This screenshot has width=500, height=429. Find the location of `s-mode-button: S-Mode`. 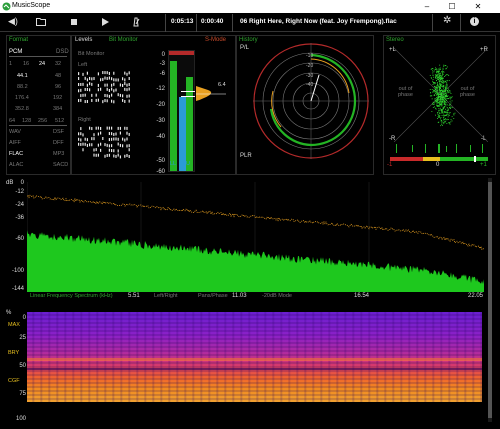

s-mode-button: S-Mode is located at coordinates (215, 40).